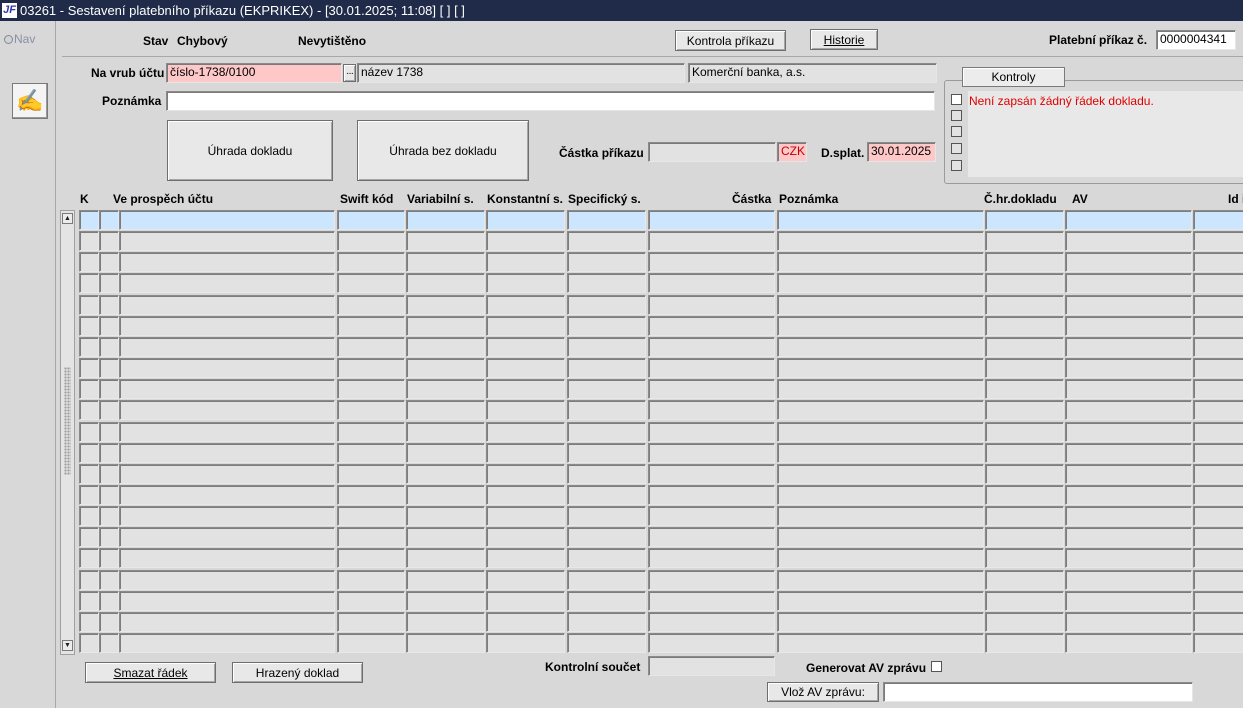 This screenshot has height=708, width=1243. Describe the element at coordinates (550, 101) in the screenshot. I see `poznamka-field` at that location.